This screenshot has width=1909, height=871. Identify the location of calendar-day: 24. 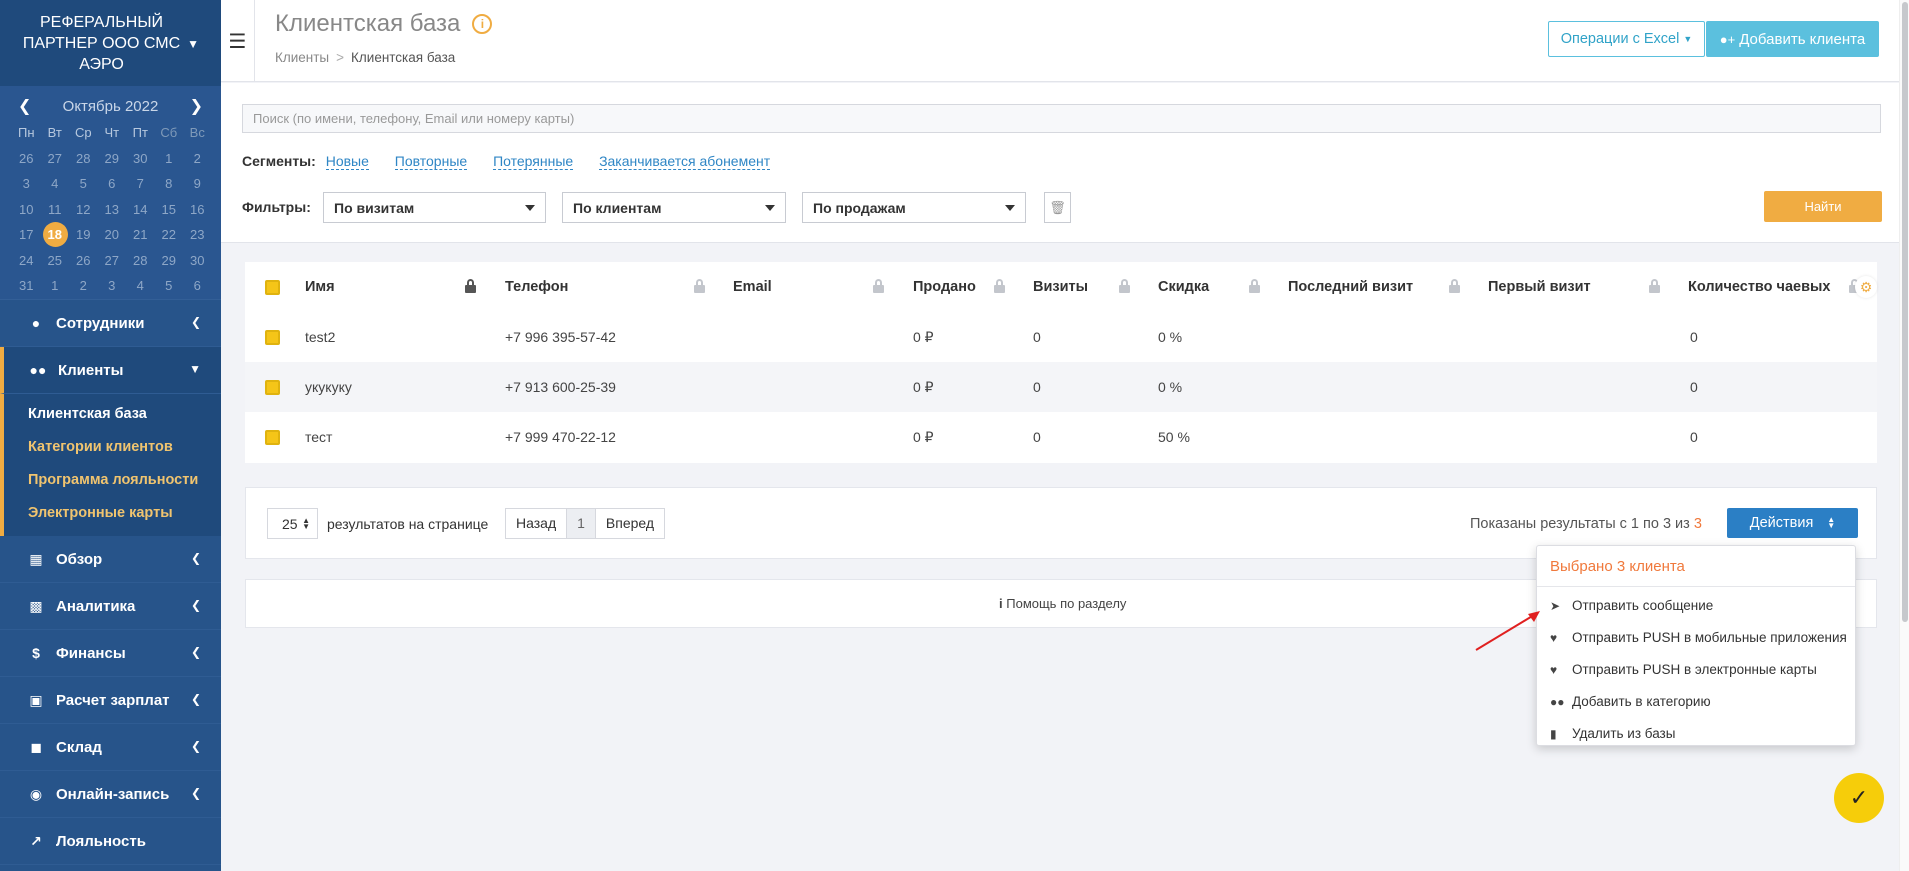
(26, 261).